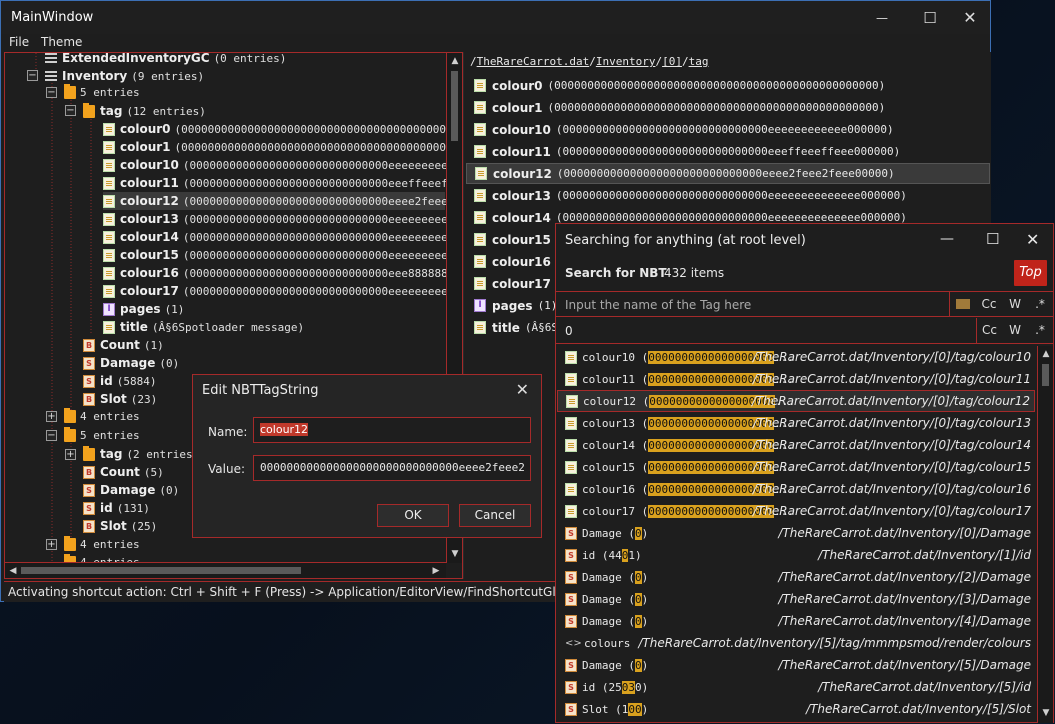 Image resolution: width=1055 pixels, height=724 pixels. Describe the element at coordinates (672, 61) in the screenshot. I see `breadcrumb-index: [0]` at that location.